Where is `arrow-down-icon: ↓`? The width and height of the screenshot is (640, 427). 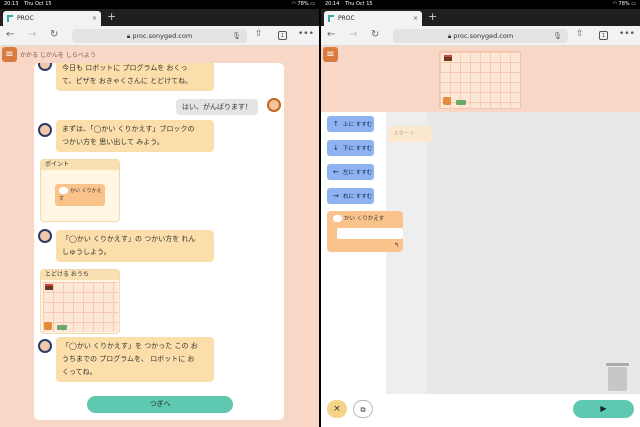
arrow-down-icon: ↓ is located at coordinates (336, 148).